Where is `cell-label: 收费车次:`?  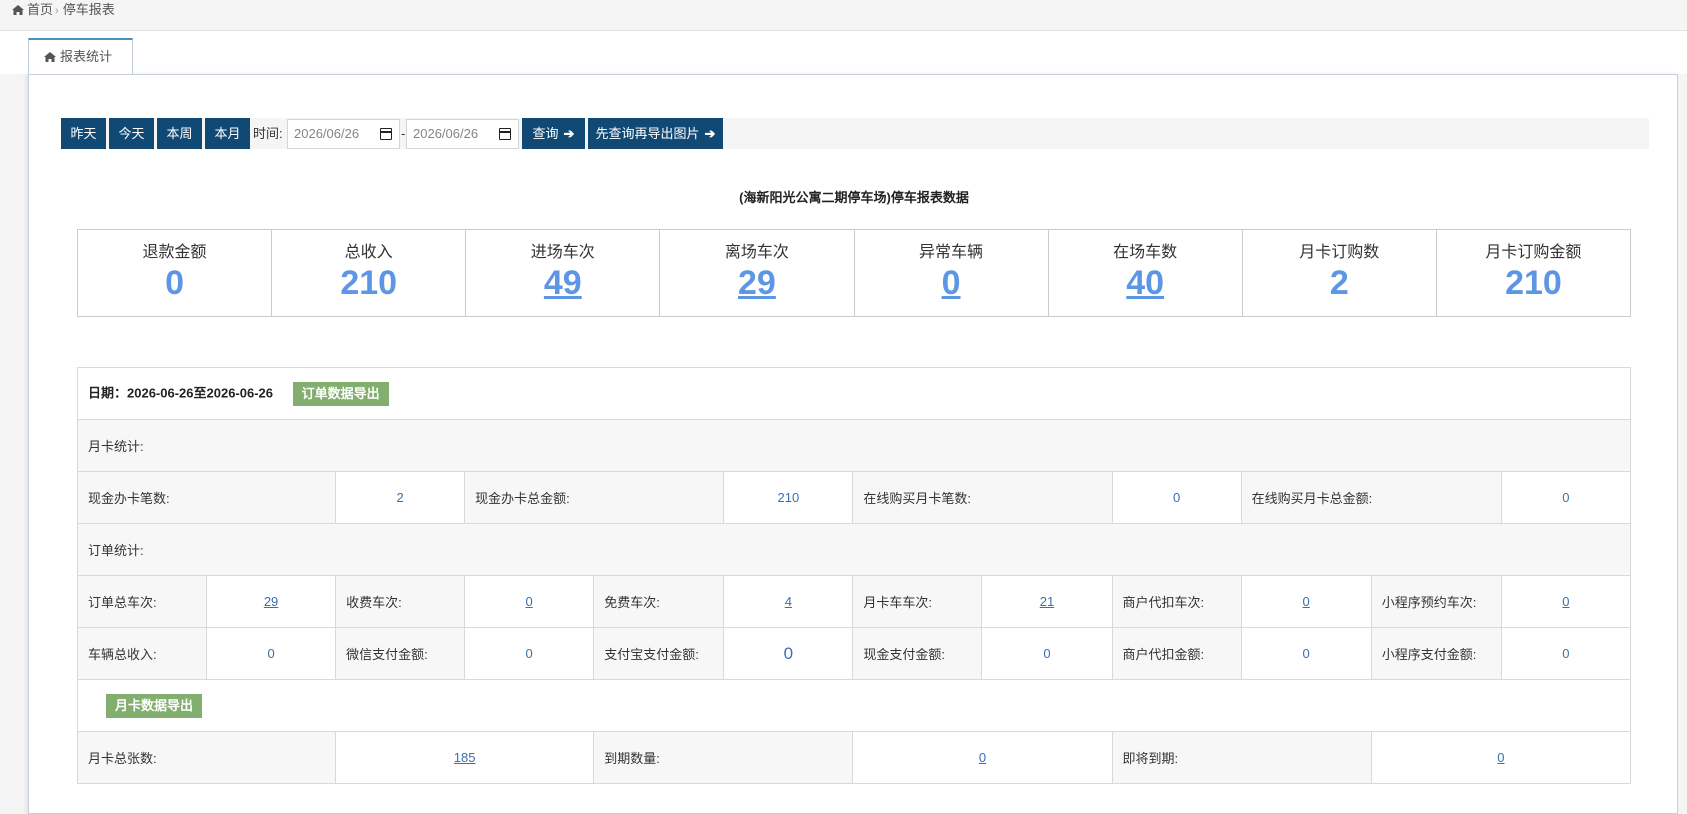
cell-label: 收费车次: is located at coordinates (400, 601).